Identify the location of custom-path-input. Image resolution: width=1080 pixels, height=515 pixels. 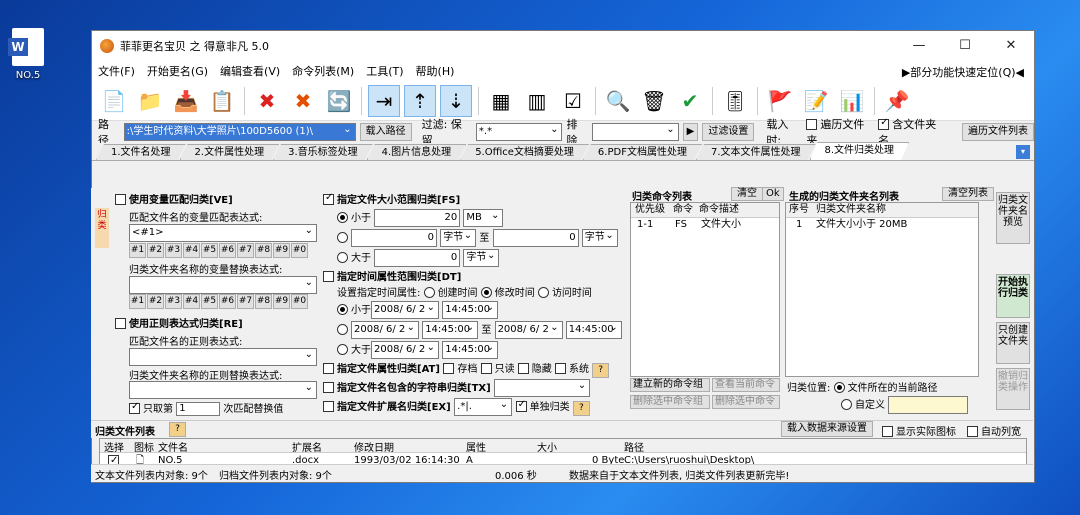
(928, 405).